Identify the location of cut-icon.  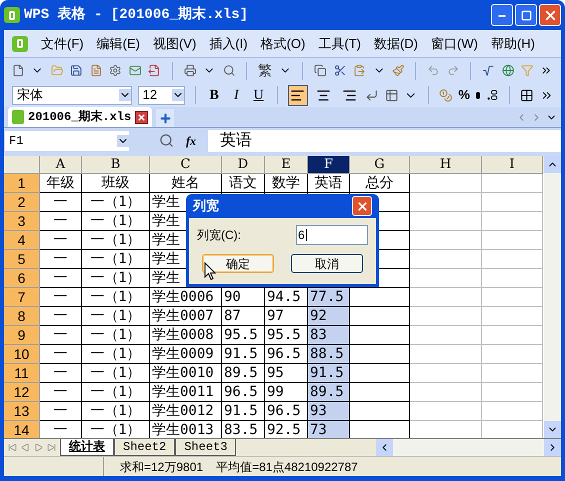
(340, 70).